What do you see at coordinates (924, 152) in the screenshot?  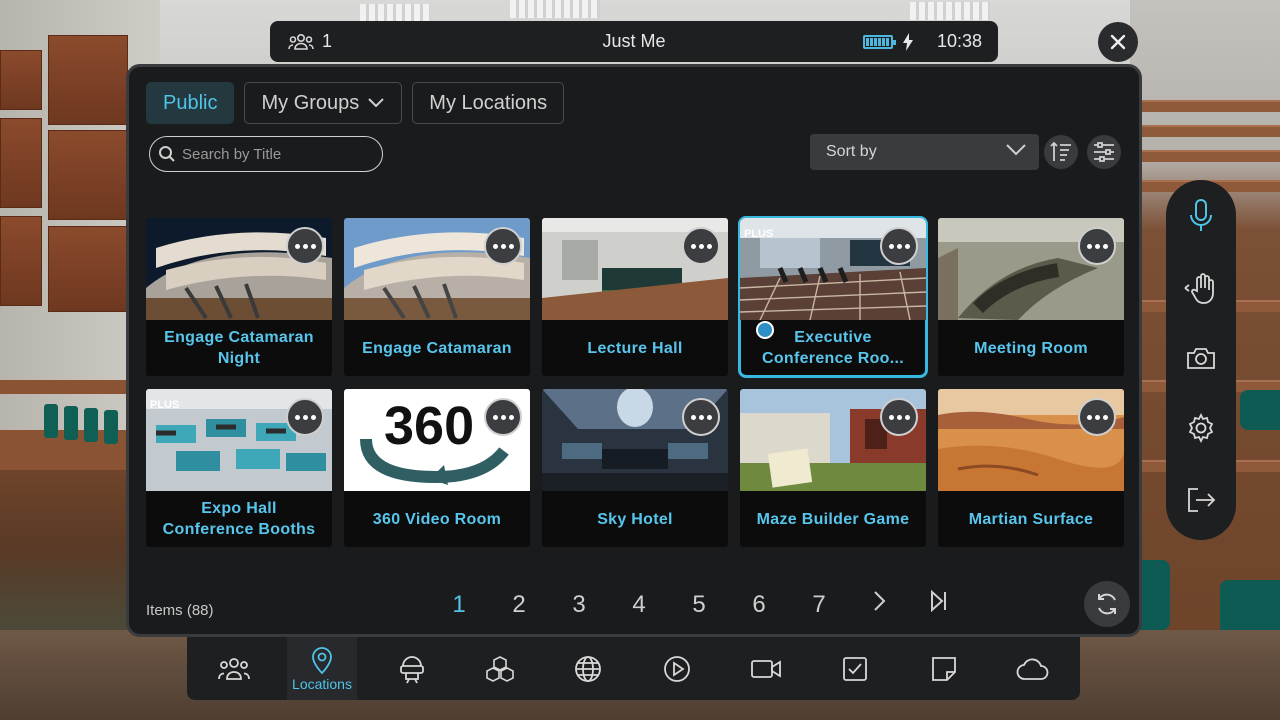 I see `sort-dropdown: Sort by` at bounding box center [924, 152].